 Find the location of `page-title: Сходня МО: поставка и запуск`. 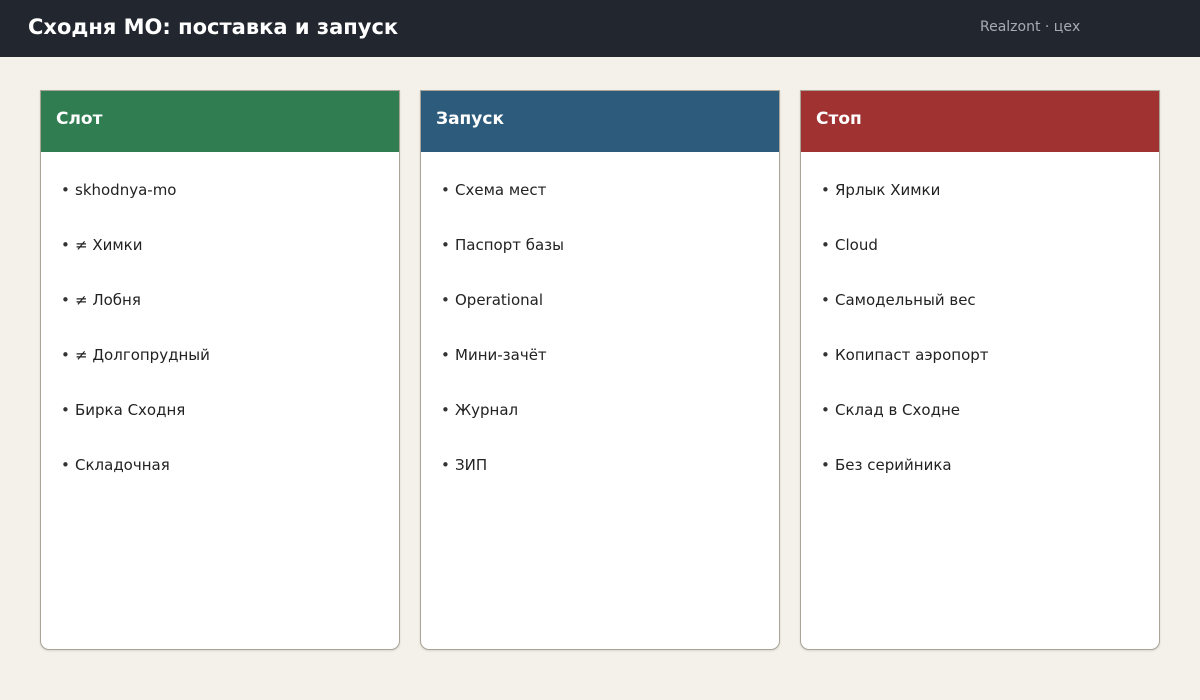

page-title: Сходня МО: поставка и запуск is located at coordinates (213, 27).